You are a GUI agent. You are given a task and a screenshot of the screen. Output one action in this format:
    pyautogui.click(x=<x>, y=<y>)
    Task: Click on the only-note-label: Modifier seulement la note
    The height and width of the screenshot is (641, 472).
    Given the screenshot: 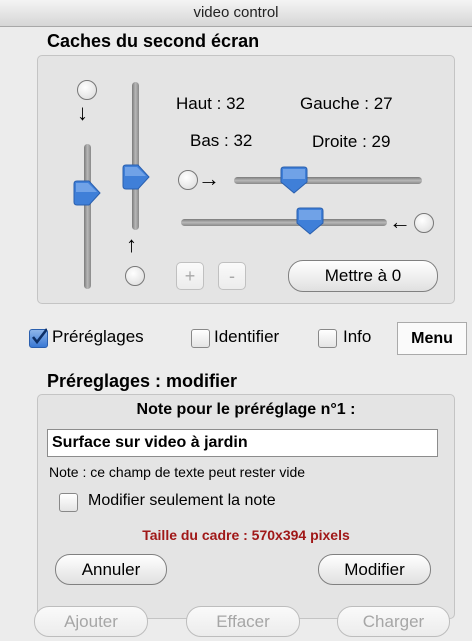 What is the action you would take?
    pyautogui.click(x=182, y=500)
    